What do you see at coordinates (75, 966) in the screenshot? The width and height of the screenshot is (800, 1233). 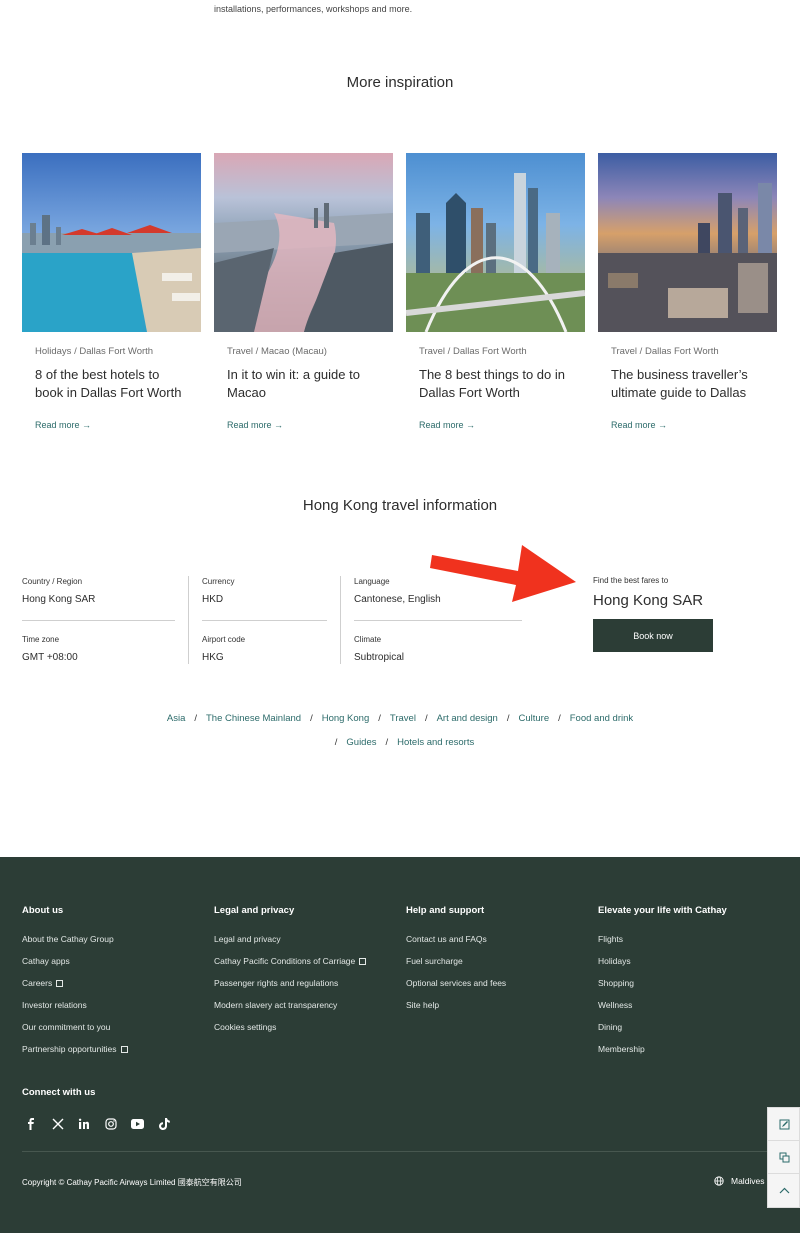 I see `footer-link: Cathay apps` at bounding box center [75, 966].